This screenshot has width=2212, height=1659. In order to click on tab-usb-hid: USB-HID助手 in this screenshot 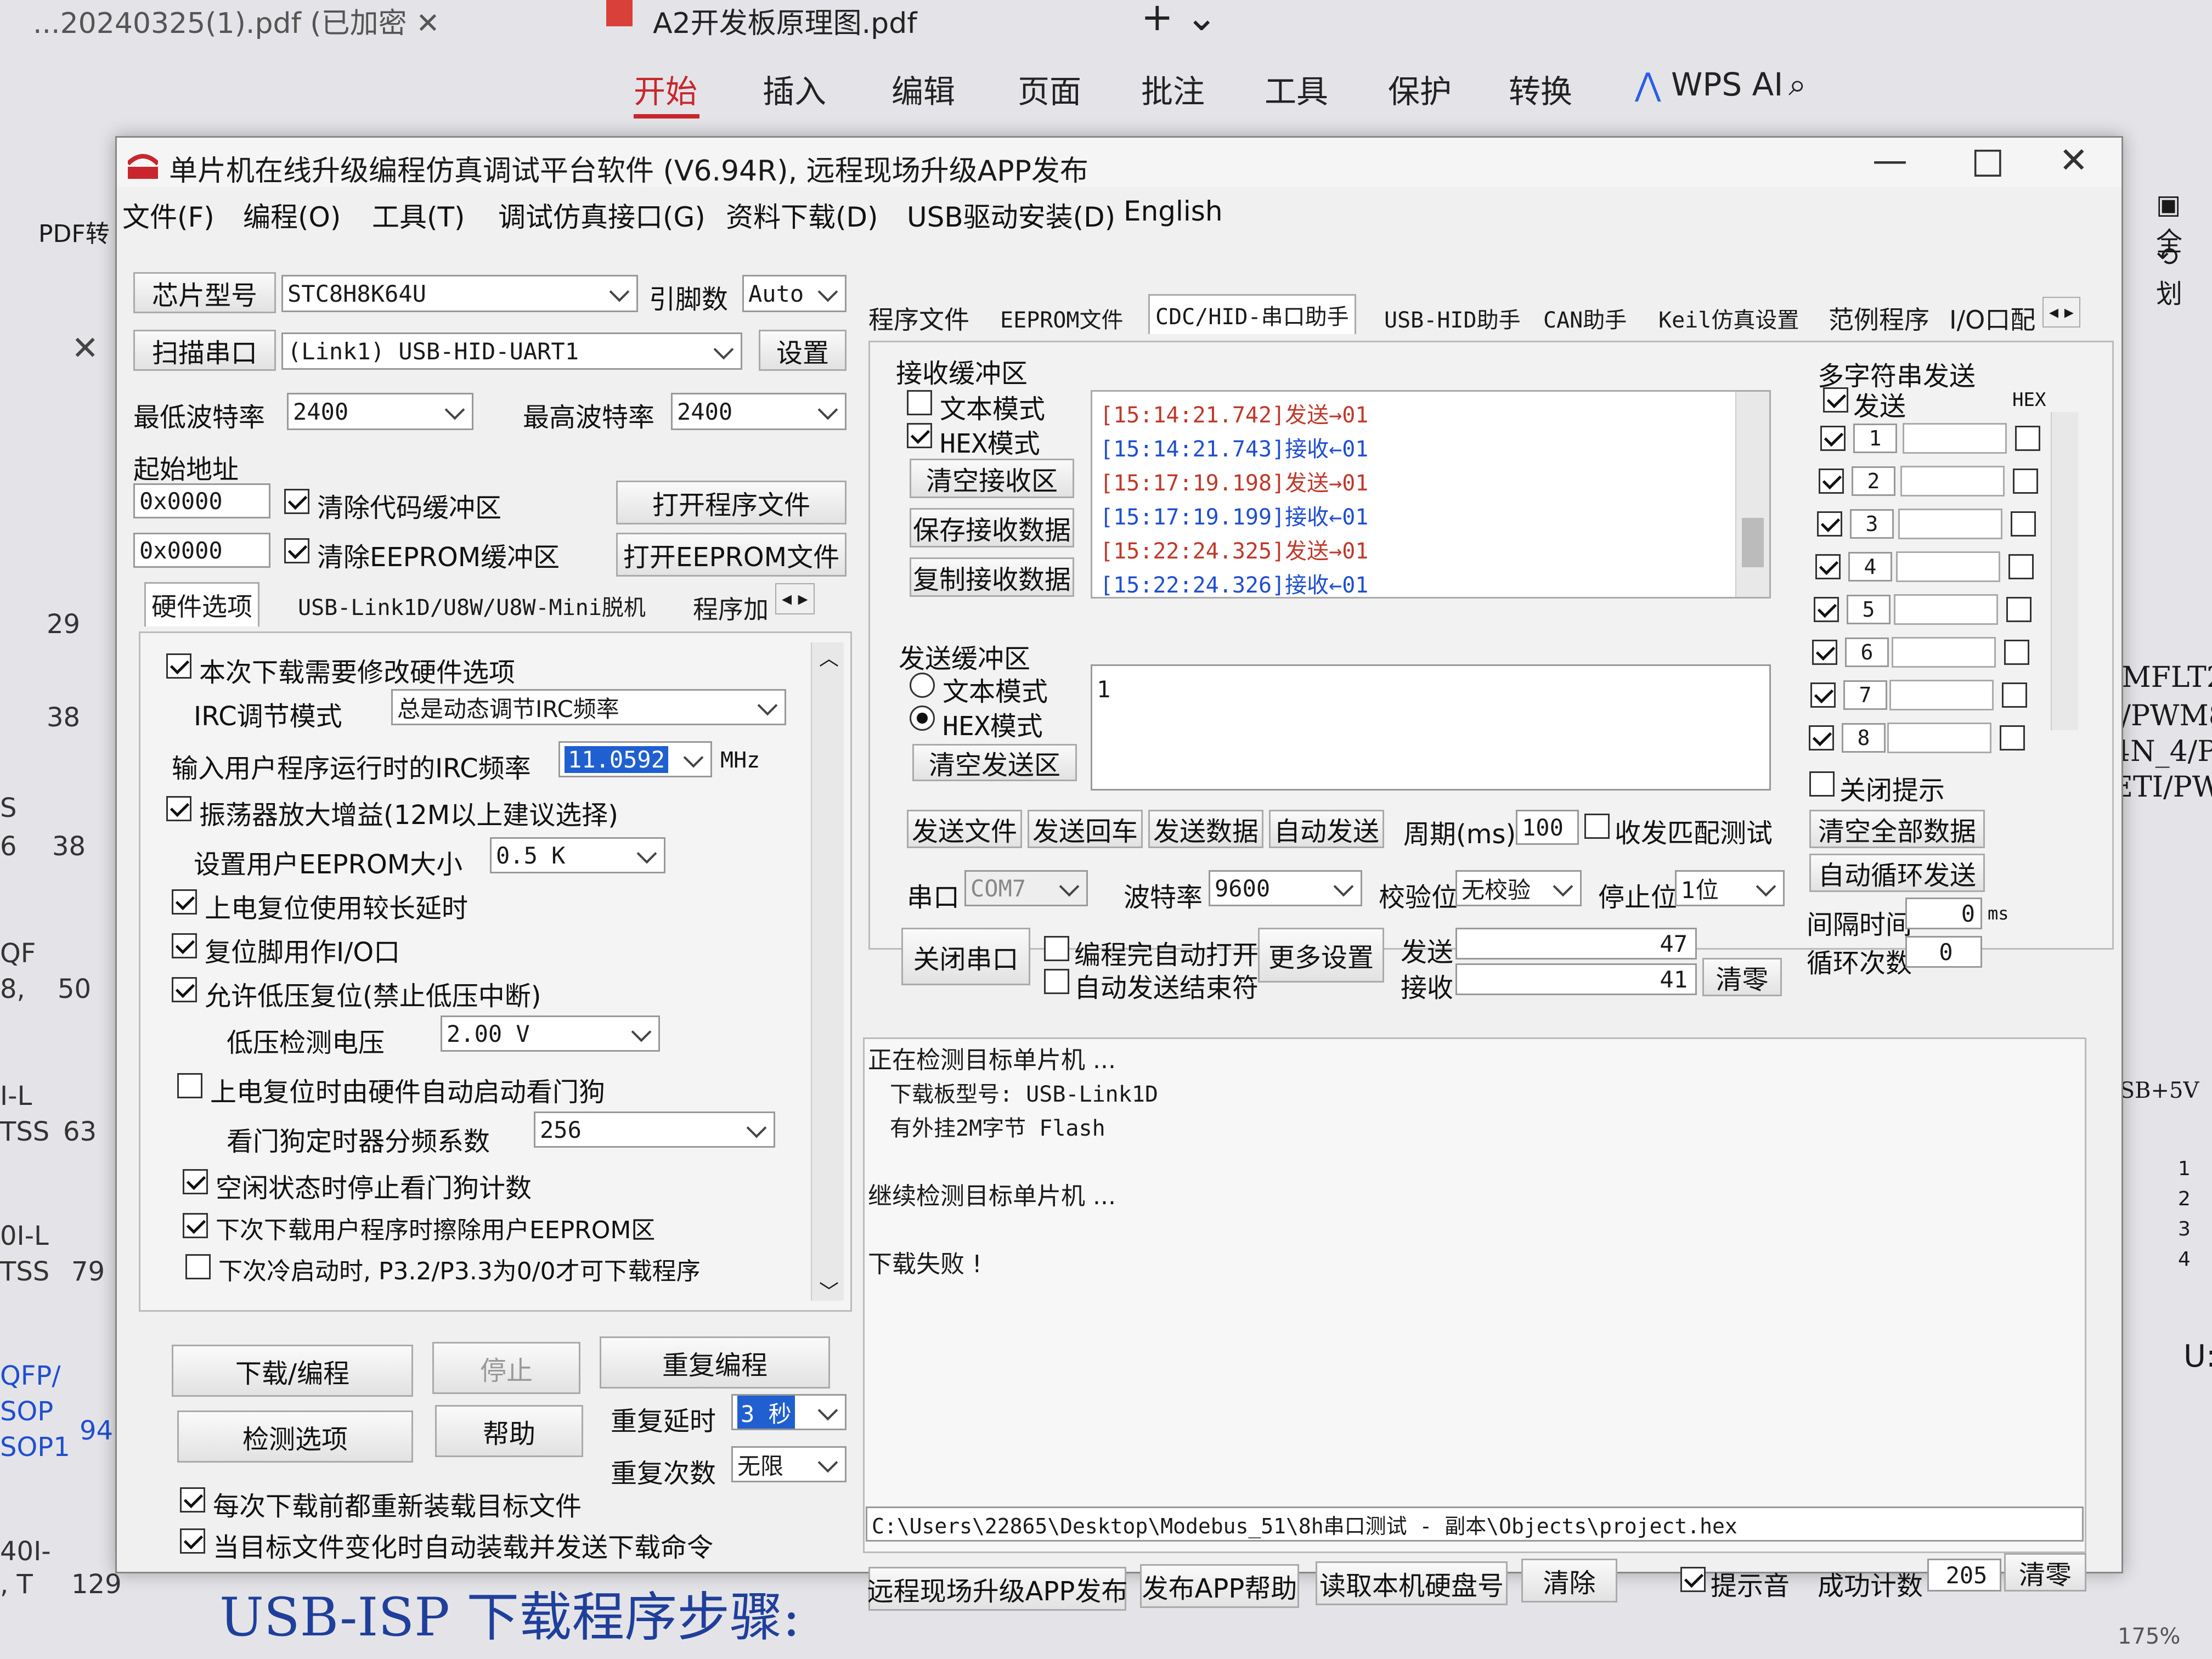, I will do `click(1452, 318)`.